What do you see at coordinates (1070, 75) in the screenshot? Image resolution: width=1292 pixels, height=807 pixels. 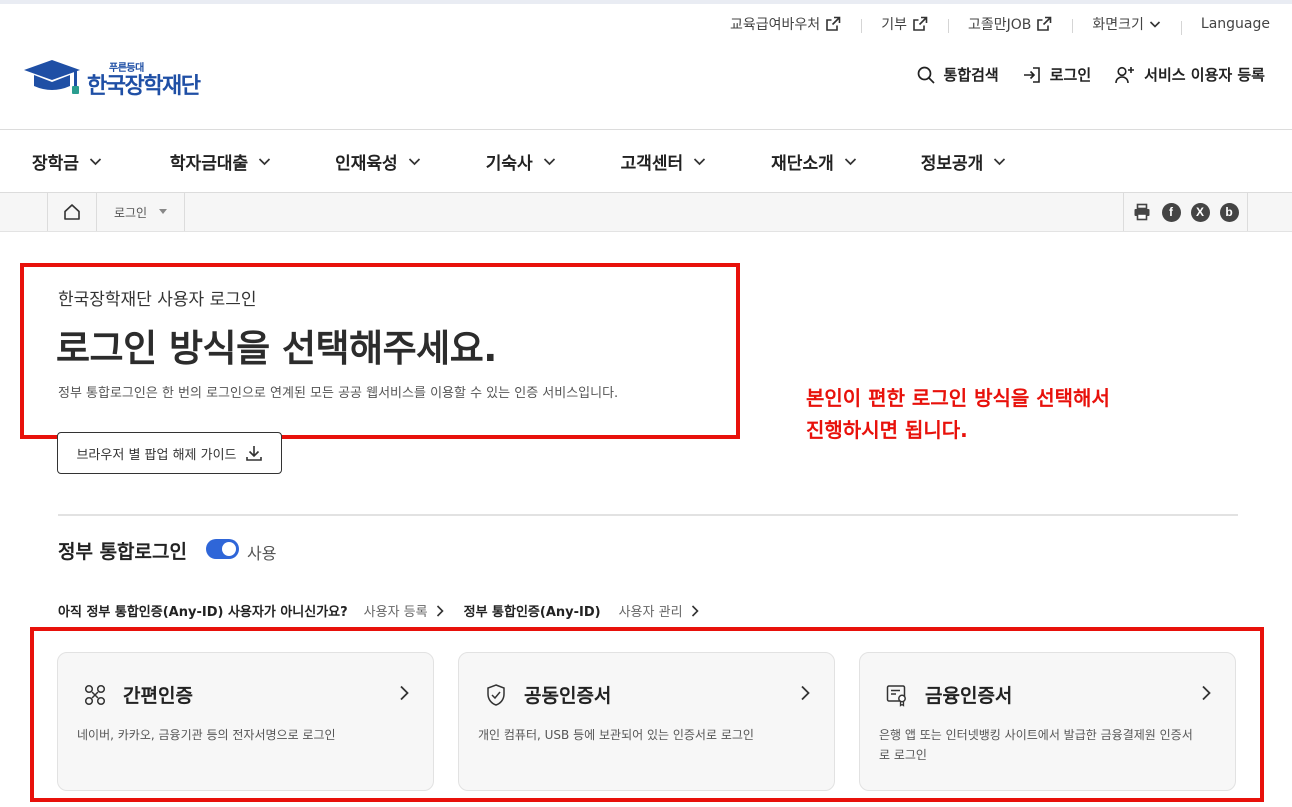 I see `login-label: 로그인` at bounding box center [1070, 75].